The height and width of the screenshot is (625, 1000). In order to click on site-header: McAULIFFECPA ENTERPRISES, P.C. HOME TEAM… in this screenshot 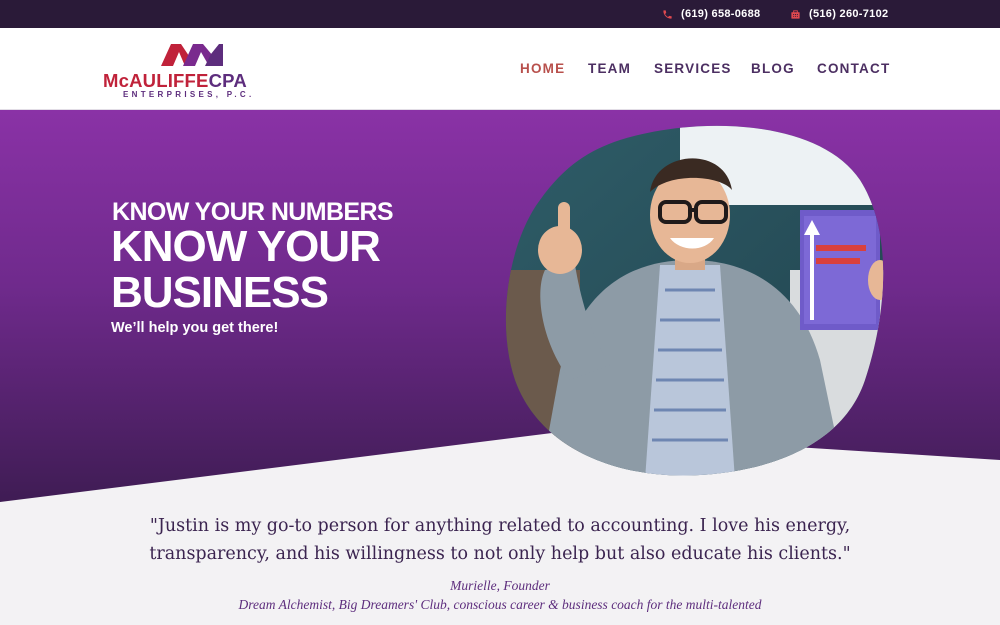, I will do `click(500, 69)`.